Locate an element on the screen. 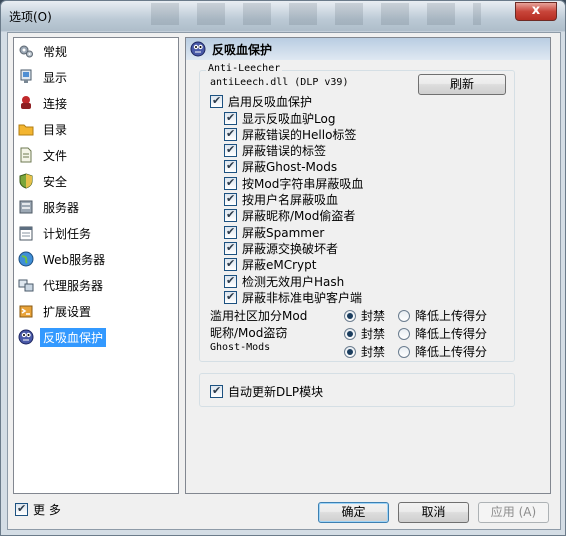 Image resolution: width=566 pixels, height=536 pixels. background-ghost is located at coordinates (316, 14).